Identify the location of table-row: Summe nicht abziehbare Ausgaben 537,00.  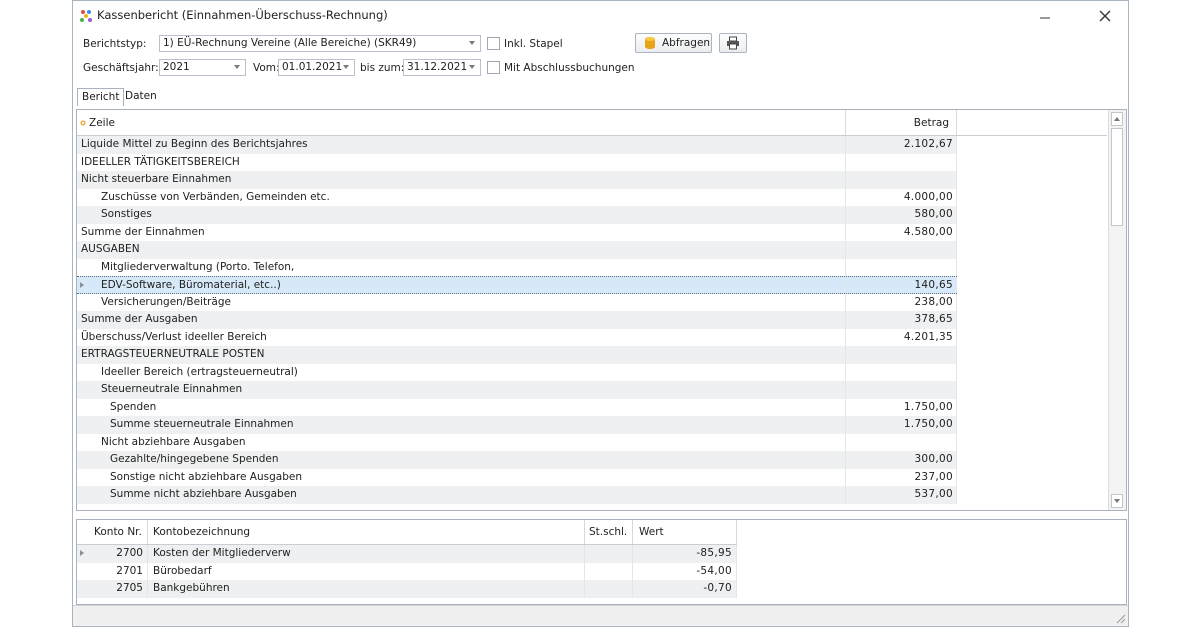
(517, 495).